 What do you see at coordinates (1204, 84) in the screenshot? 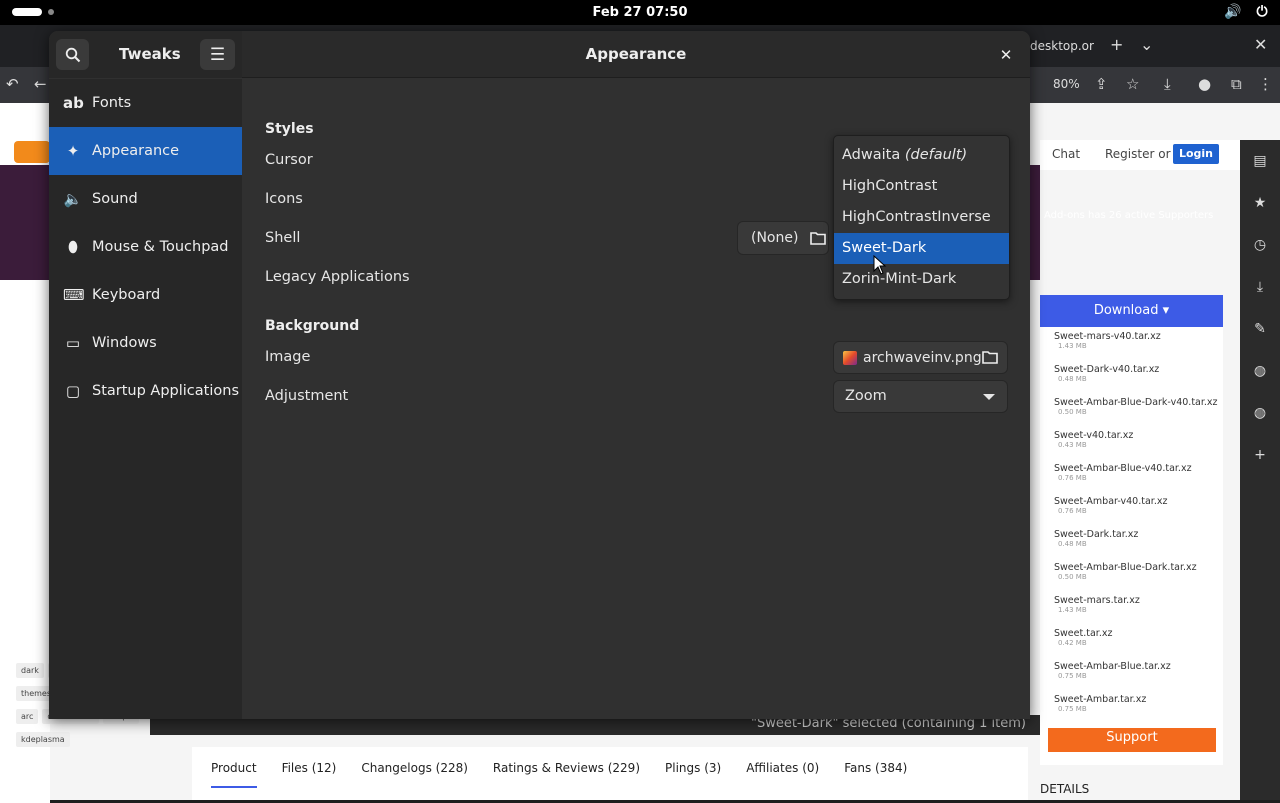
I see `account-icon: ●` at bounding box center [1204, 84].